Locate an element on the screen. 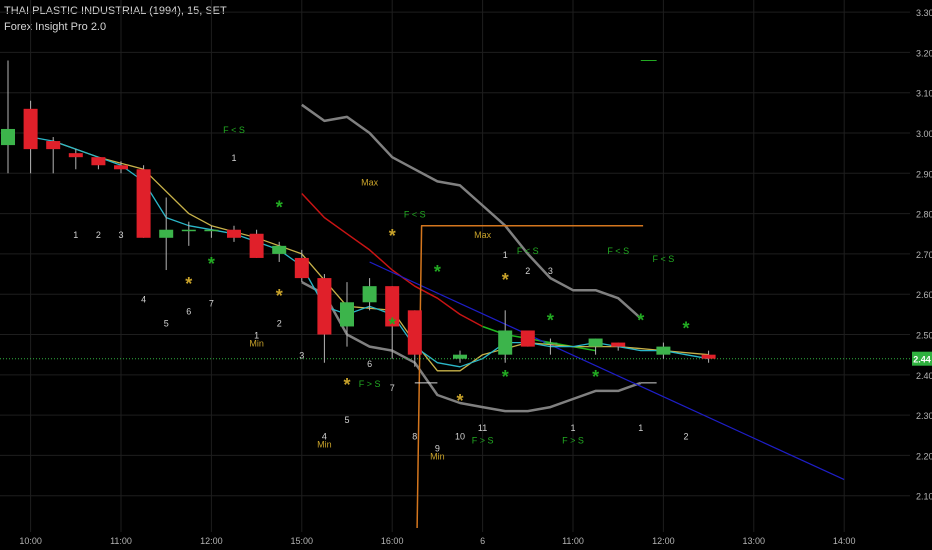 The height and width of the screenshot is (550, 932). y-tick-label: 3.30 is located at coordinates (924, 13).